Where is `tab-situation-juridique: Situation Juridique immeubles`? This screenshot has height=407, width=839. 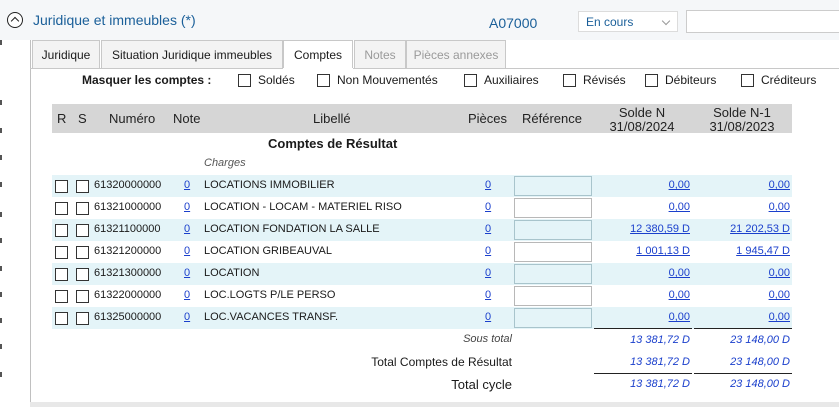
tab-situation-juridique: Situation Juridique immeubles is located at coordinates (192, 54).